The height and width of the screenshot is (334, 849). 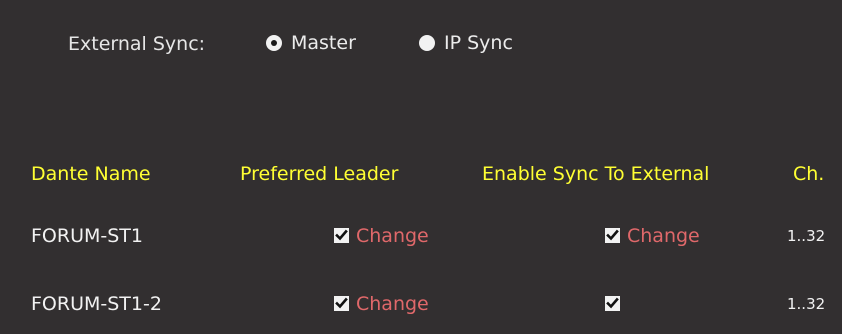 What do you see at coordinates (87, 236) in the screenshot?
I see `dante-name-cell: FORUM-ST1` at bounding box center [87, 236].